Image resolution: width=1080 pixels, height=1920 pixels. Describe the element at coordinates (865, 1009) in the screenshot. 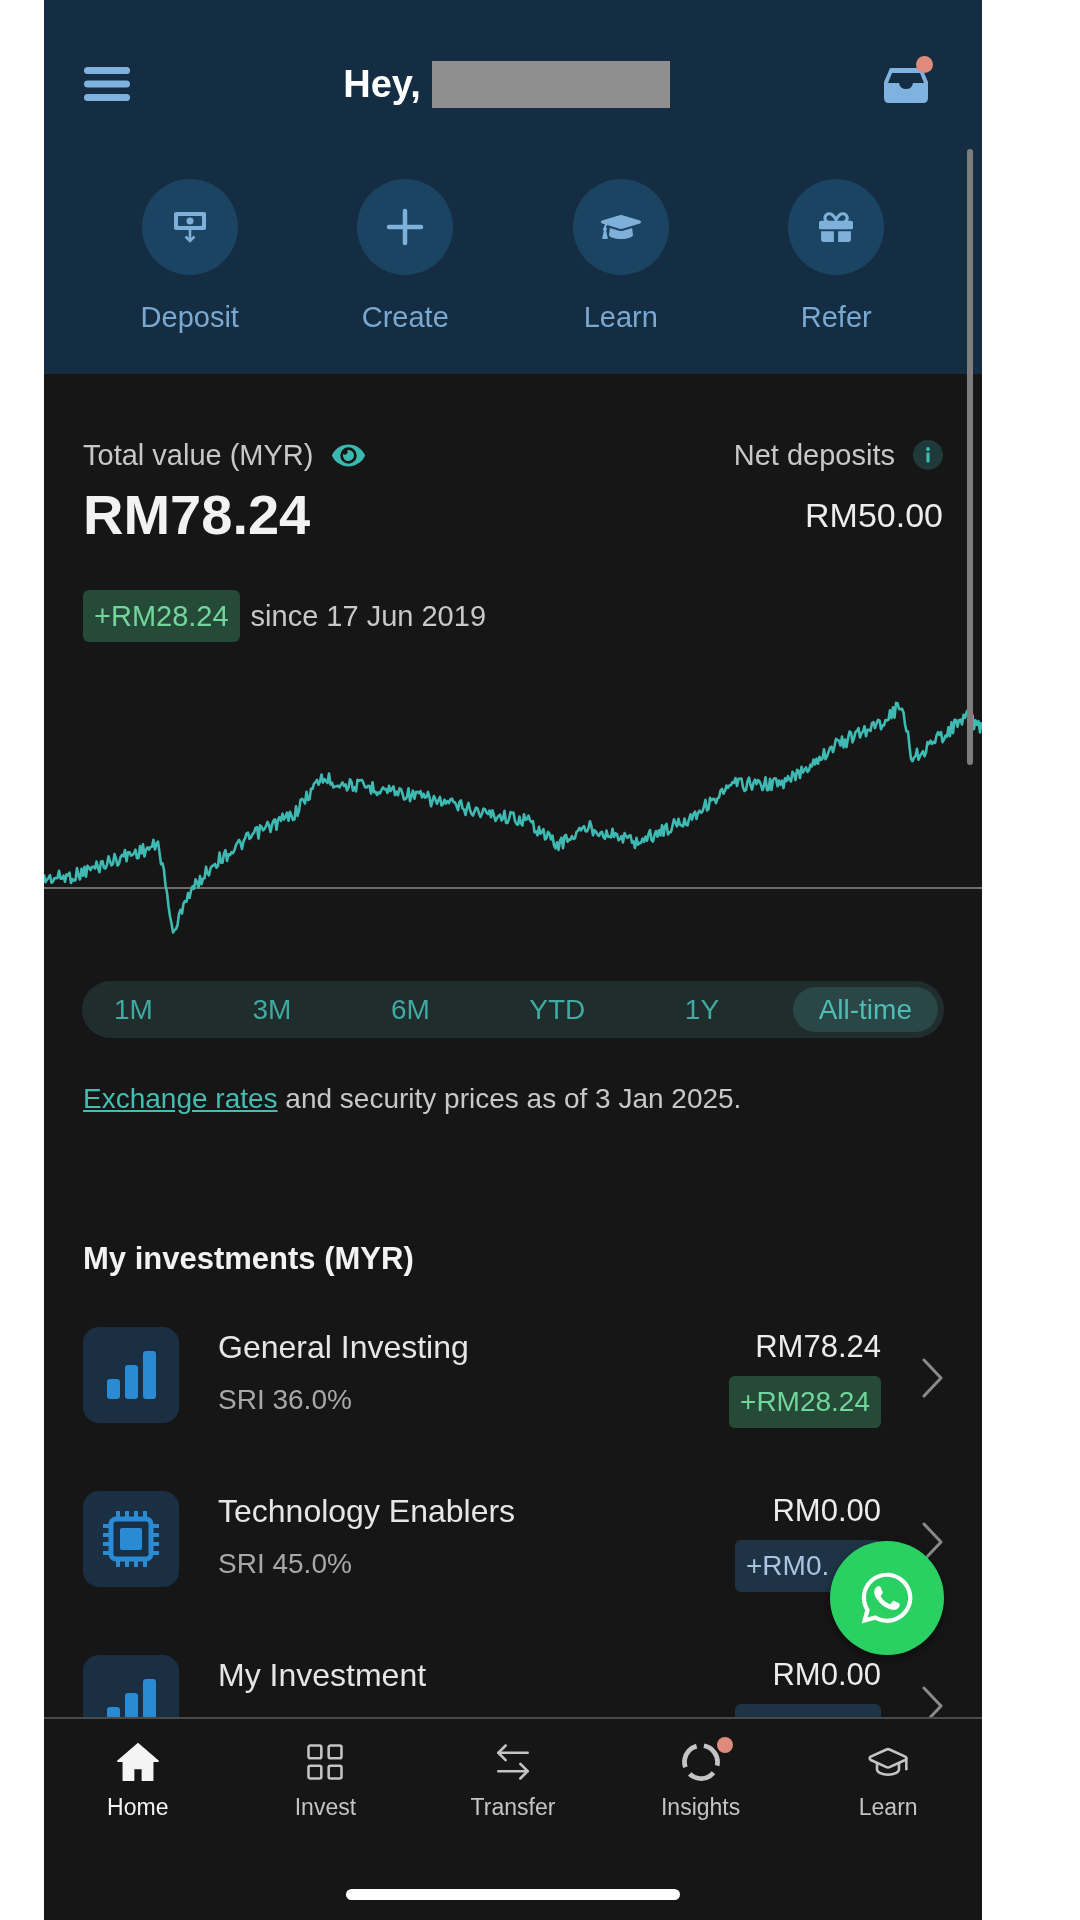

I see `range-tab: All-time` at that location.